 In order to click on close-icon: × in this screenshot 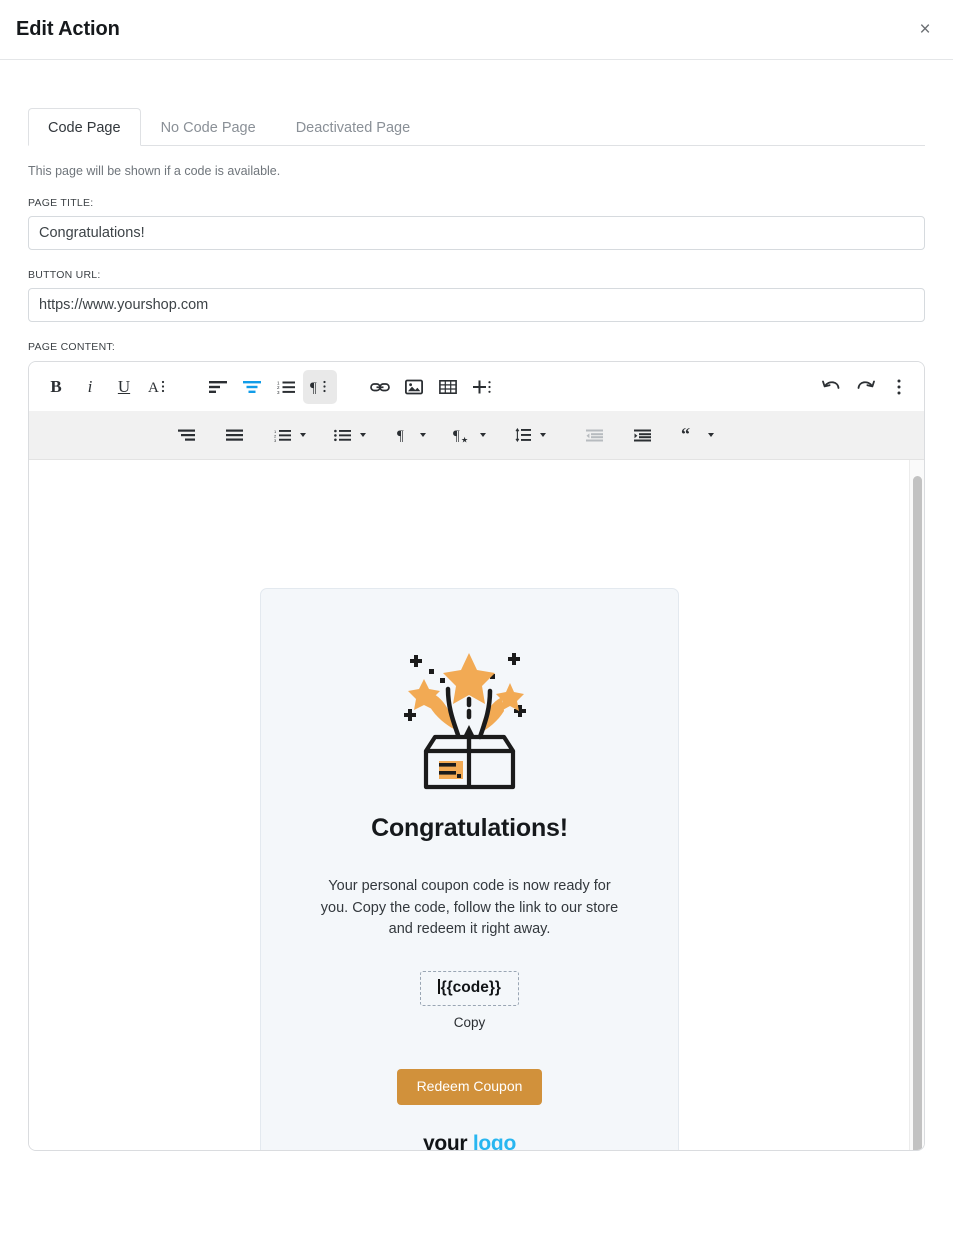, I will do `click(925, 30)`.